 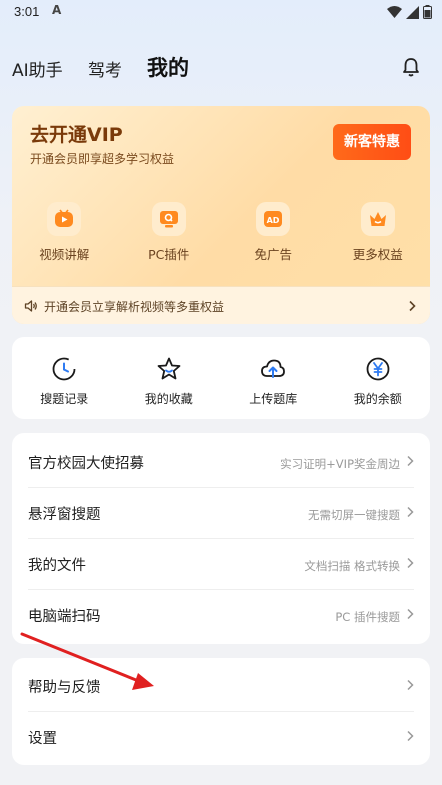 I want to click on yen-icon, so click(x=378, y=369).